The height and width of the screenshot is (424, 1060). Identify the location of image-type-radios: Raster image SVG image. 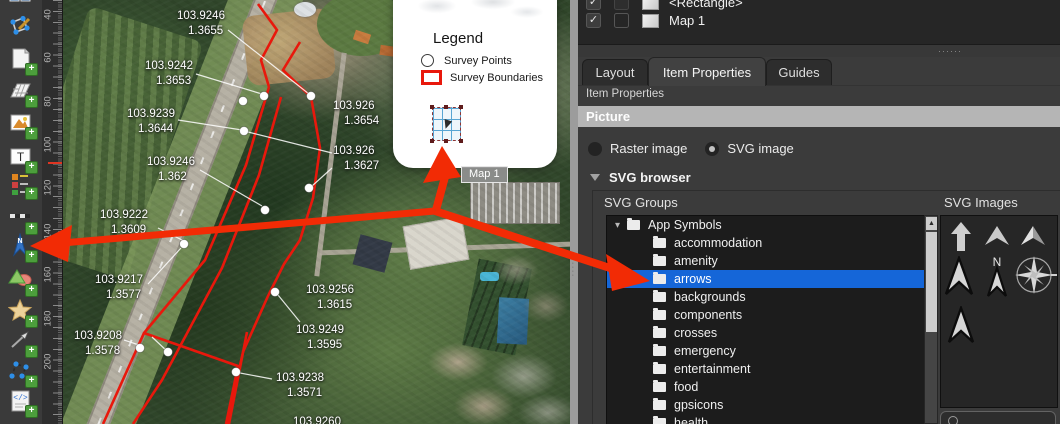
(691, 148).